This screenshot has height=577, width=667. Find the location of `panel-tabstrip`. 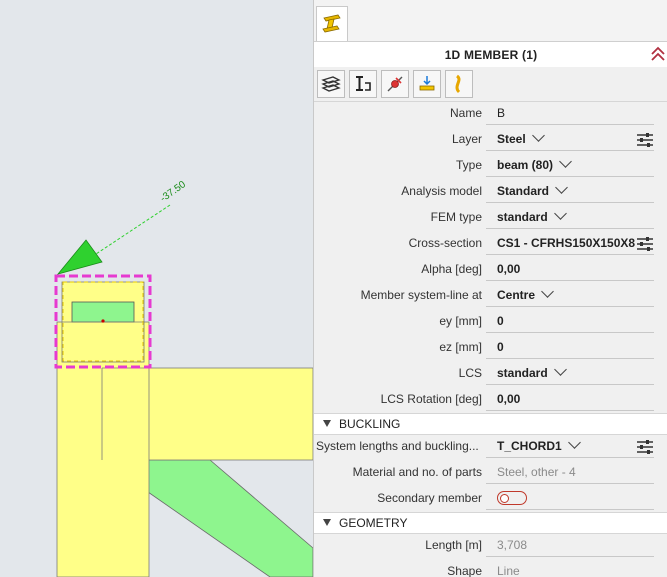

panel-tabstrip is located at coordinates (490, 20).